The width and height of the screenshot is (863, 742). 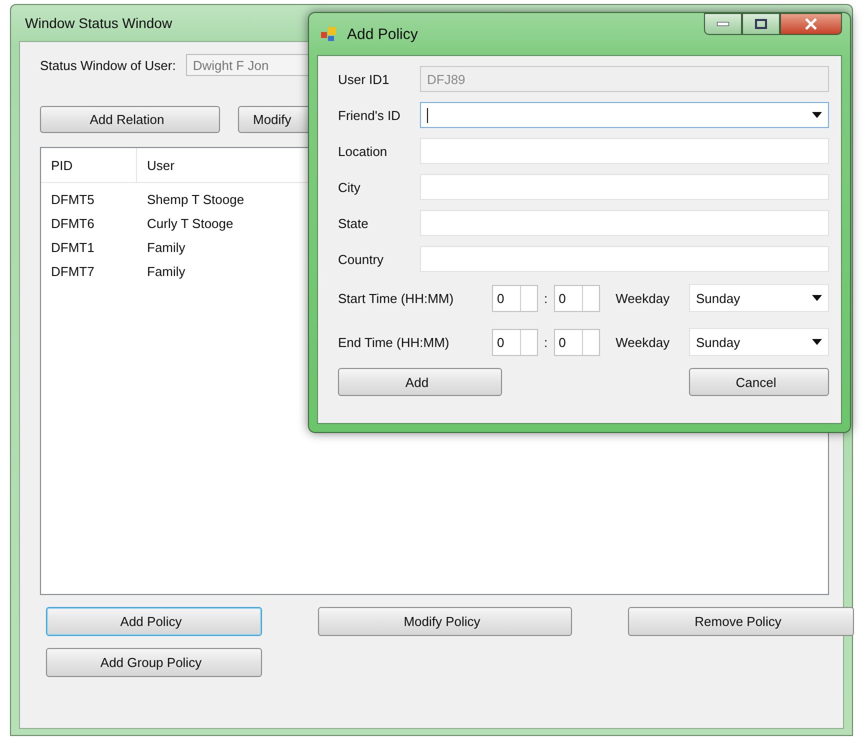 I want to click on field-label: Location, so click(x=363, y=151).